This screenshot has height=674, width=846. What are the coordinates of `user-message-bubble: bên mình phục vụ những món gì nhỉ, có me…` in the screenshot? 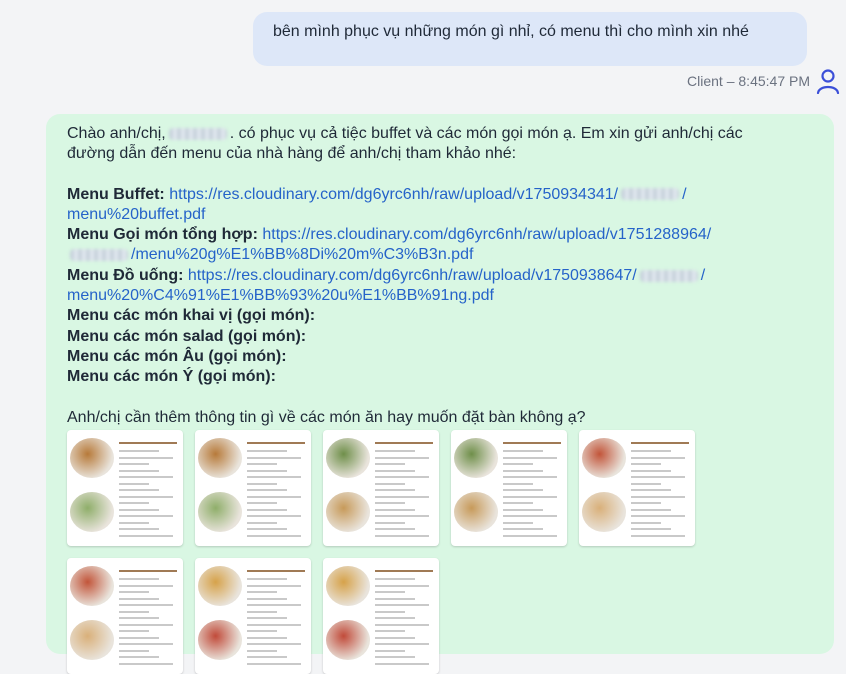 It's located at (530, 39).